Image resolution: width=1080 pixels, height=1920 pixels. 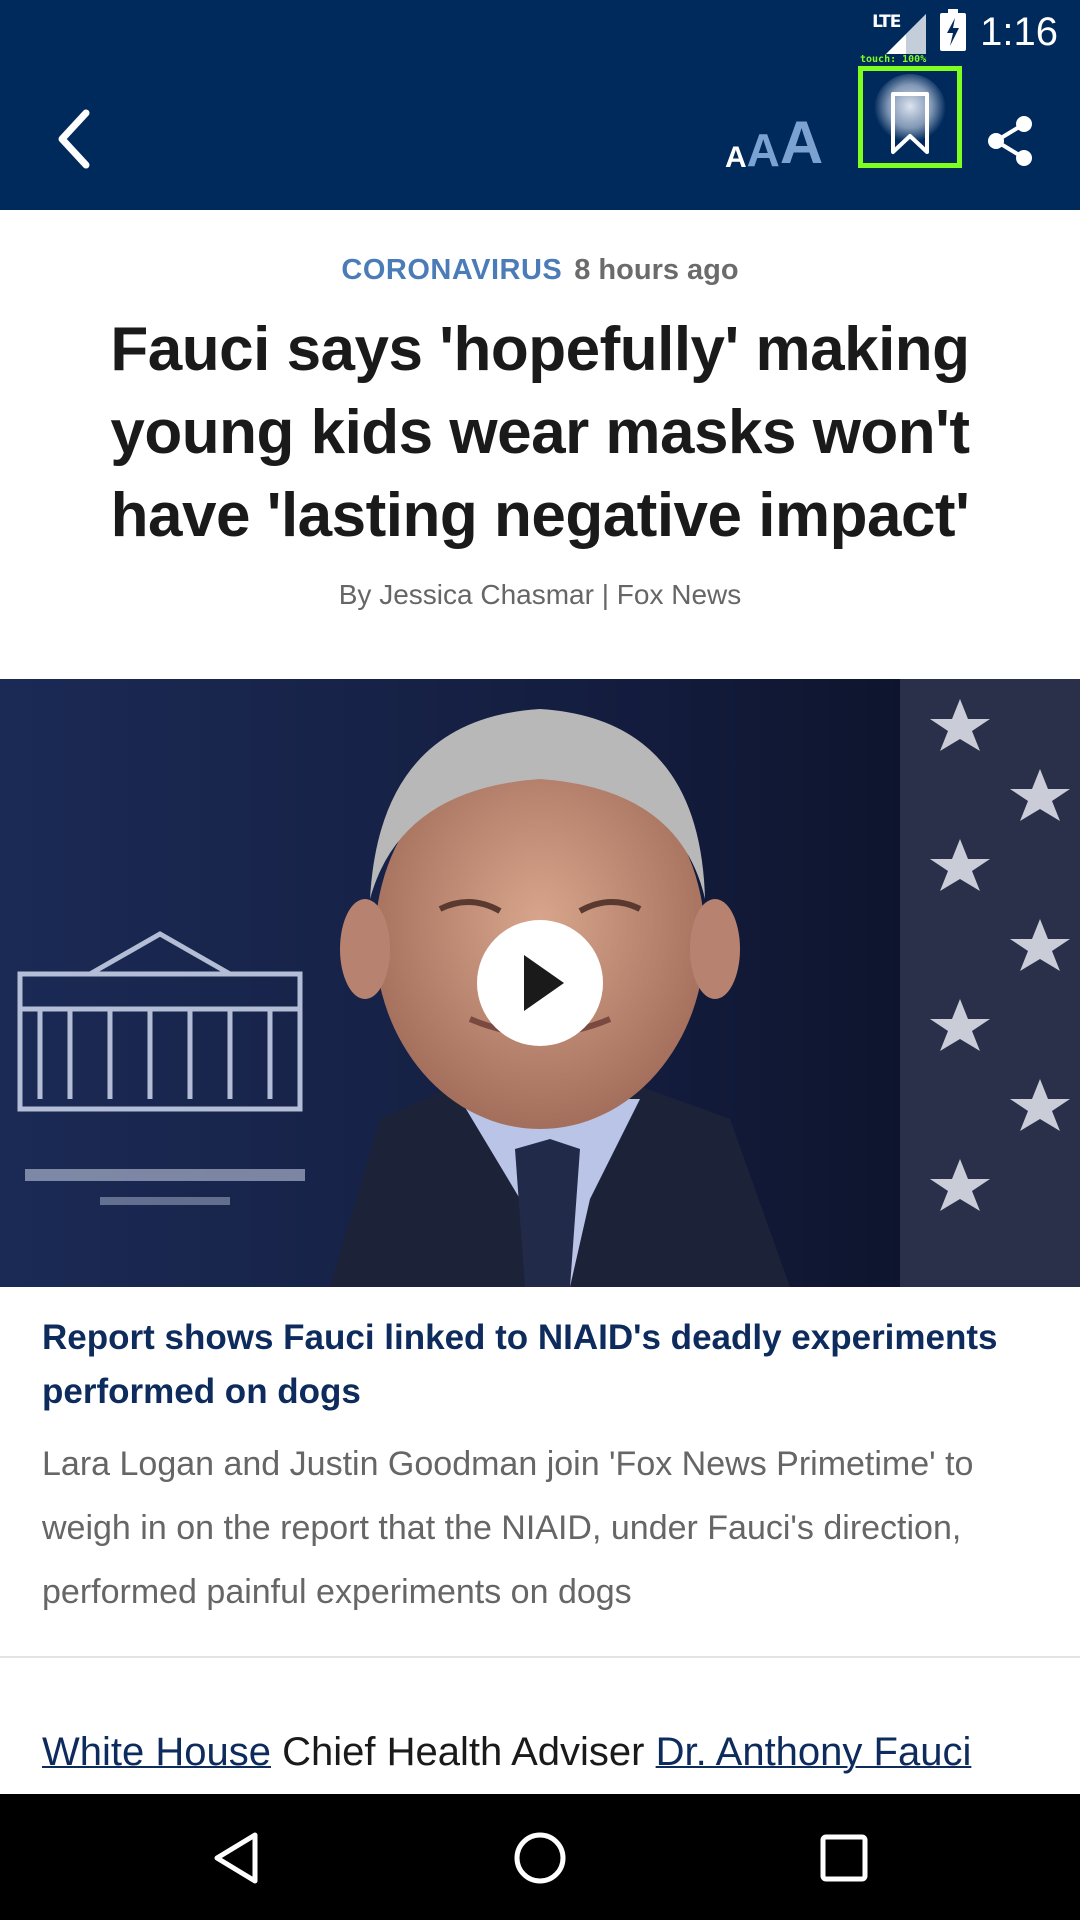 I want to click on lte-signal-icon: LTE, so click(x=899, y=32).